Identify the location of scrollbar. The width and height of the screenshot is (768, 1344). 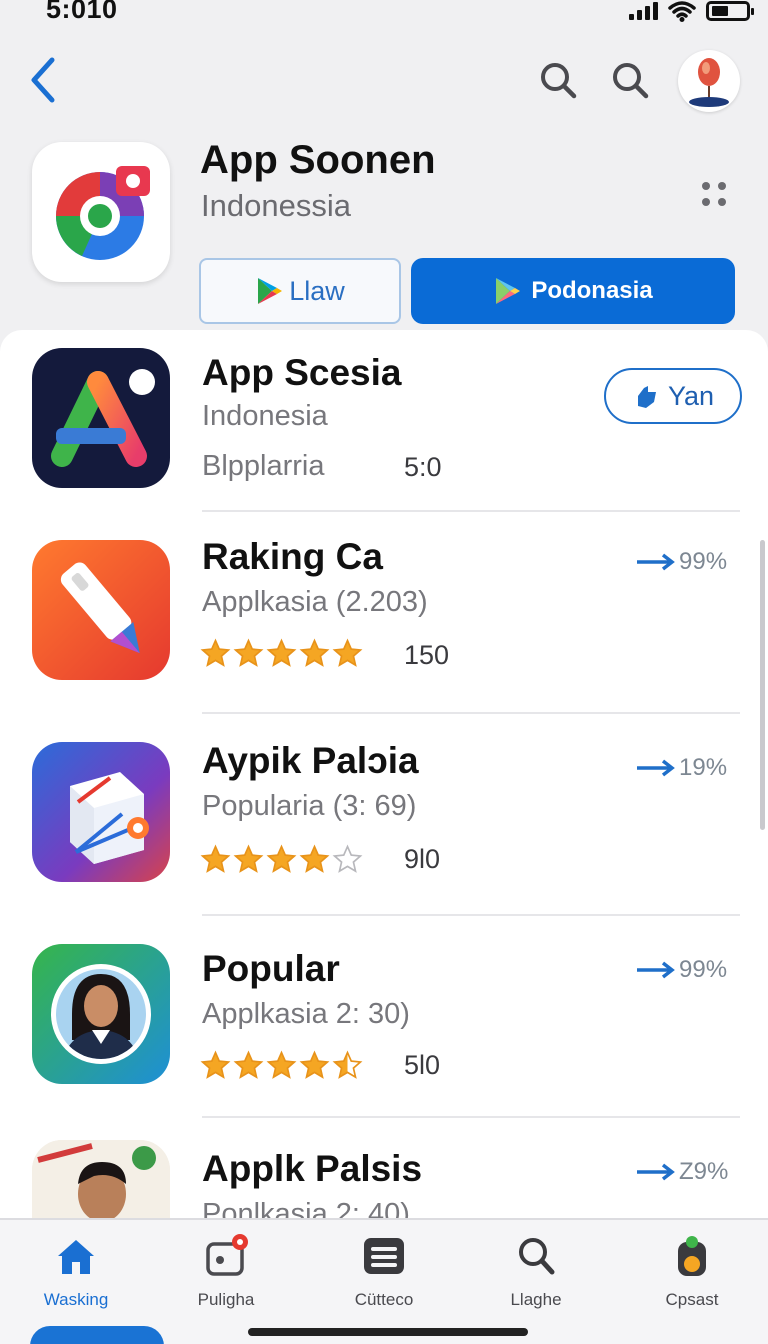
(762, 685).